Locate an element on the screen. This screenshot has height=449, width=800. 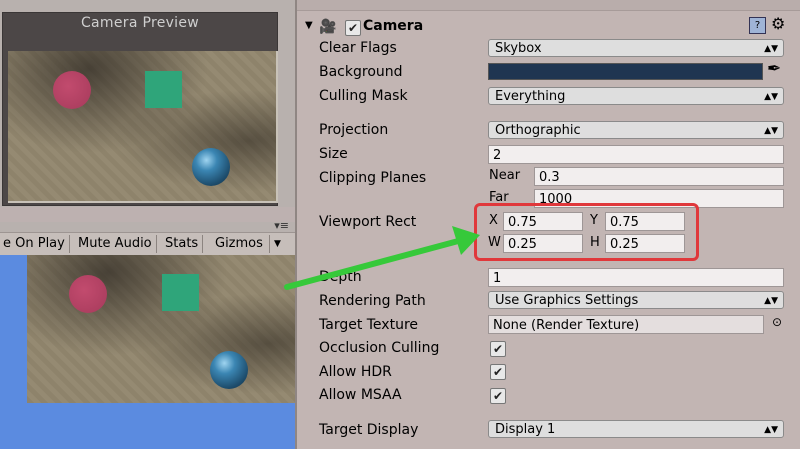
clear-flags-label: Clear Flags is located at coordinates (358, 48).